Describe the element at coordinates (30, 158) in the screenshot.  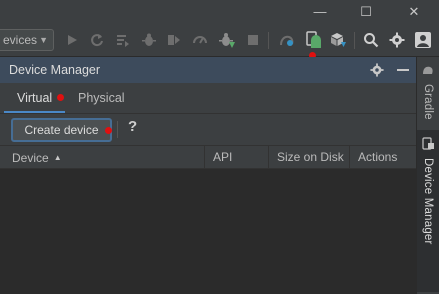
I see `column-device-label: Device` at that location.